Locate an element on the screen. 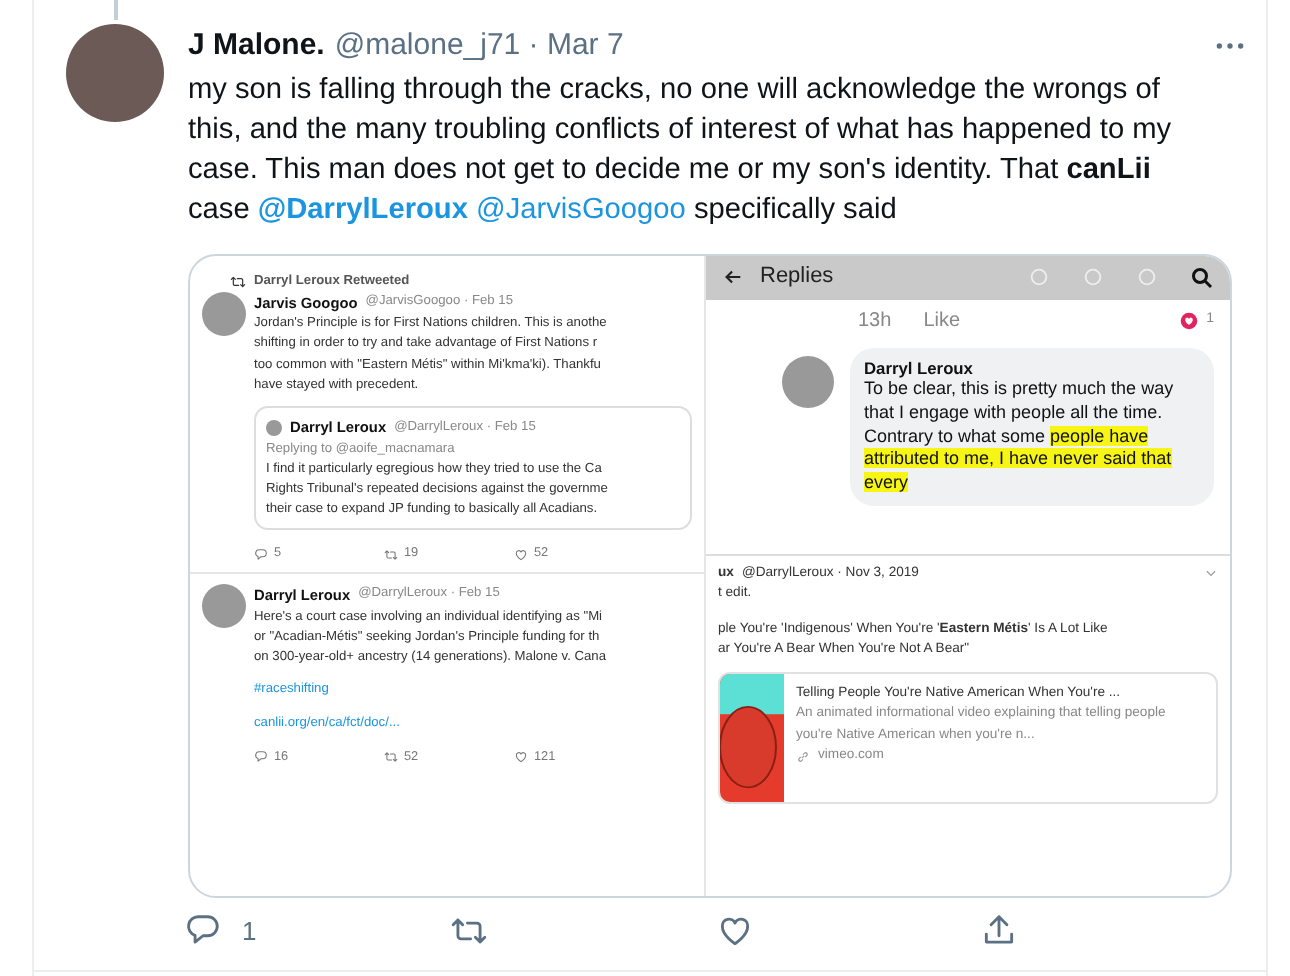 The image size is (1290, 976). search-icon is located at coordinates (1202, 277).